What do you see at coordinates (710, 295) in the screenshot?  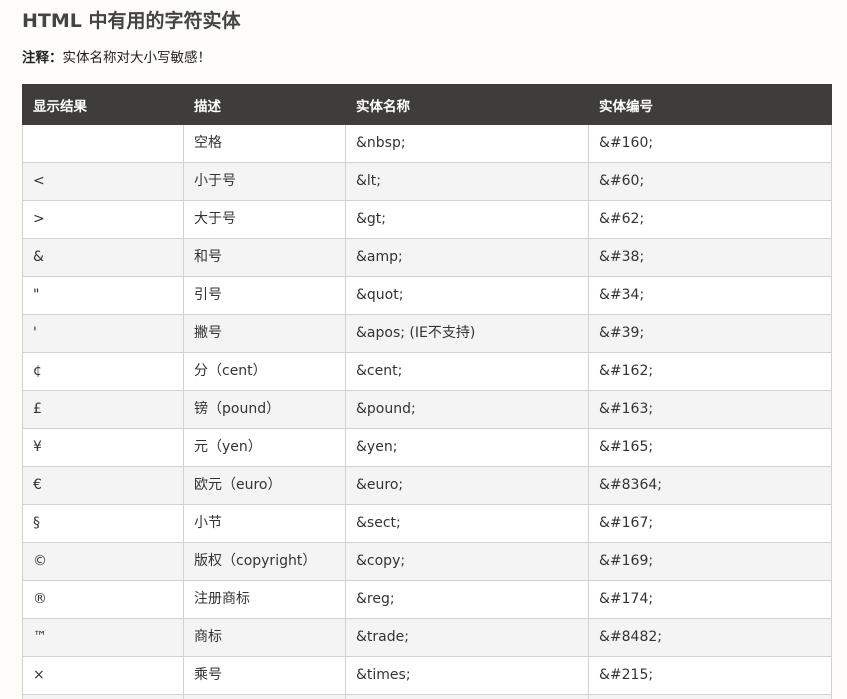 I see `cell-entity-number: &#34;` at bounding box center [710, 295].